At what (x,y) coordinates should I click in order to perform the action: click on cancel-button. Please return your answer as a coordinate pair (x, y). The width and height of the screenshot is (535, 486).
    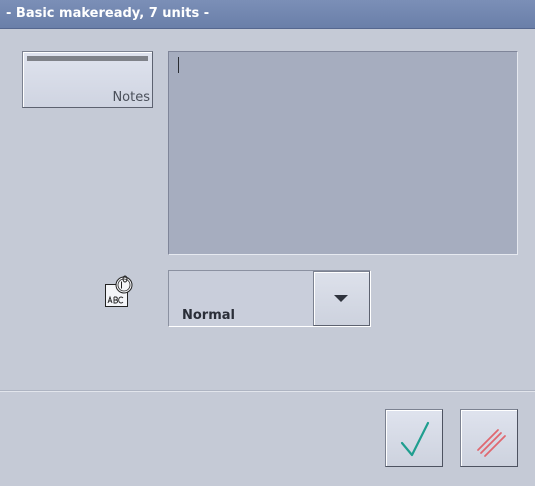
    Looking at the image, I should click on (489, 438).